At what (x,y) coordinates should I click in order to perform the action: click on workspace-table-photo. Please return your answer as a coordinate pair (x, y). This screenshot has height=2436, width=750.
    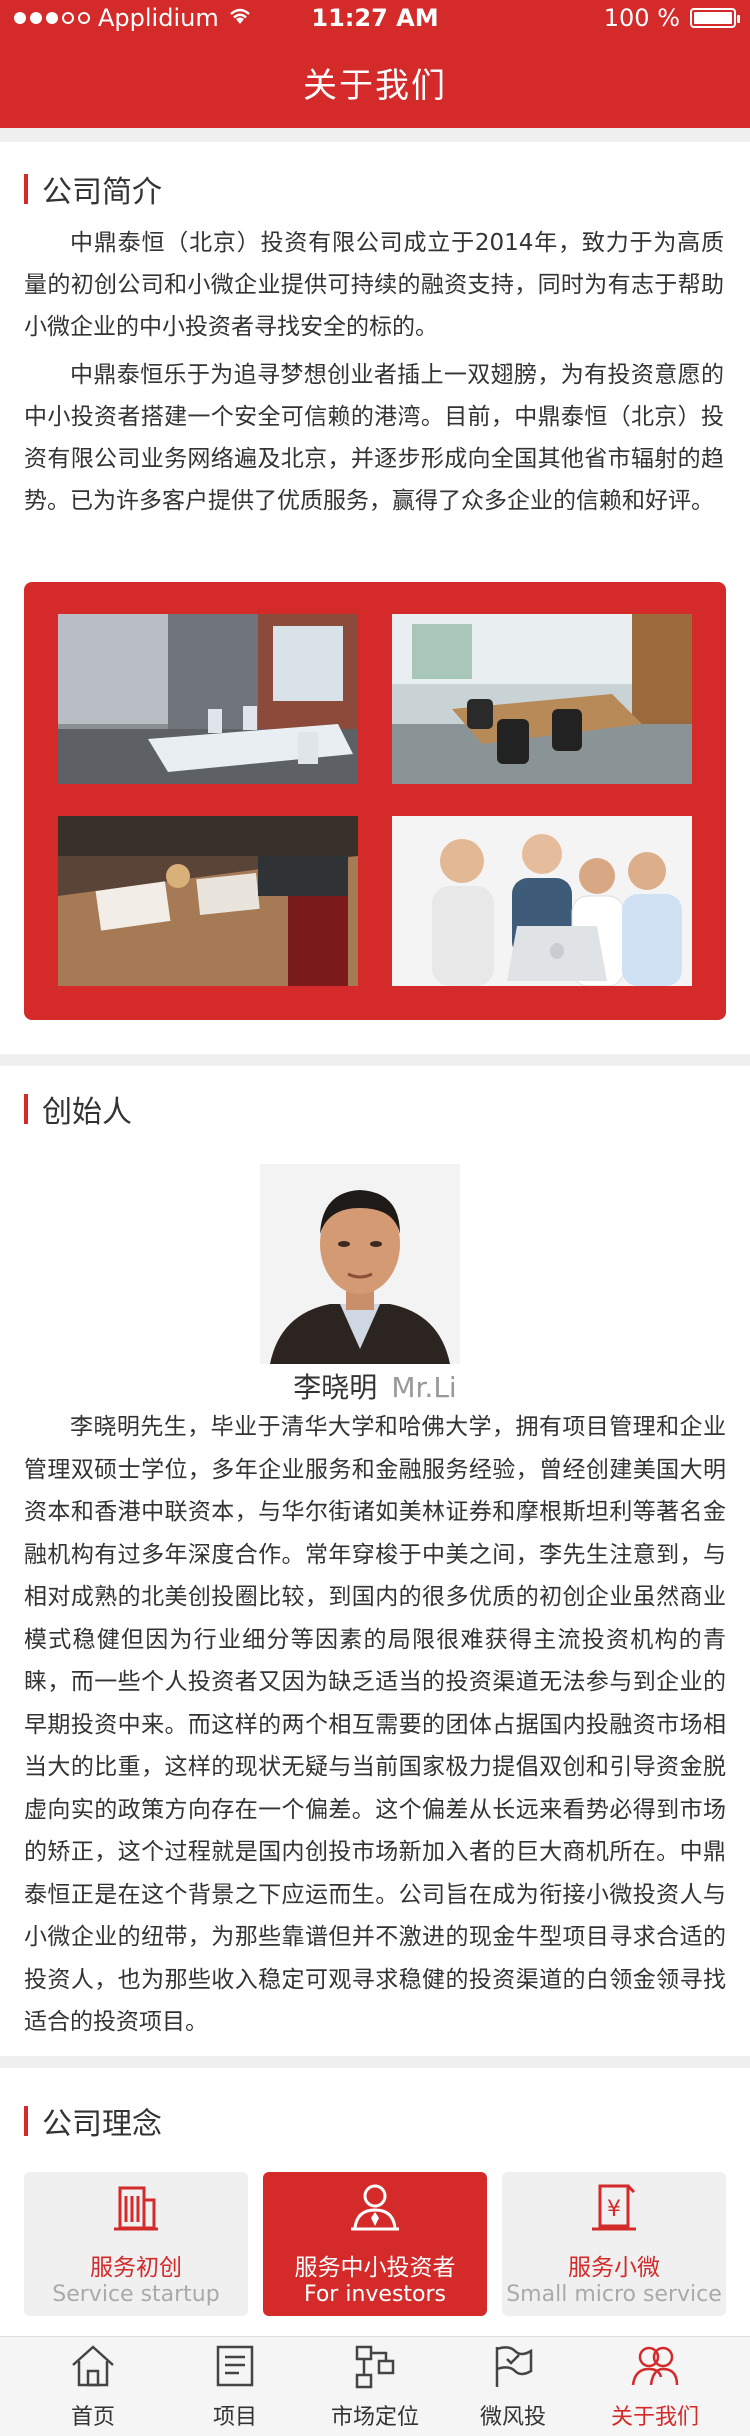
    Looking at the image, I should click on (208, 901).